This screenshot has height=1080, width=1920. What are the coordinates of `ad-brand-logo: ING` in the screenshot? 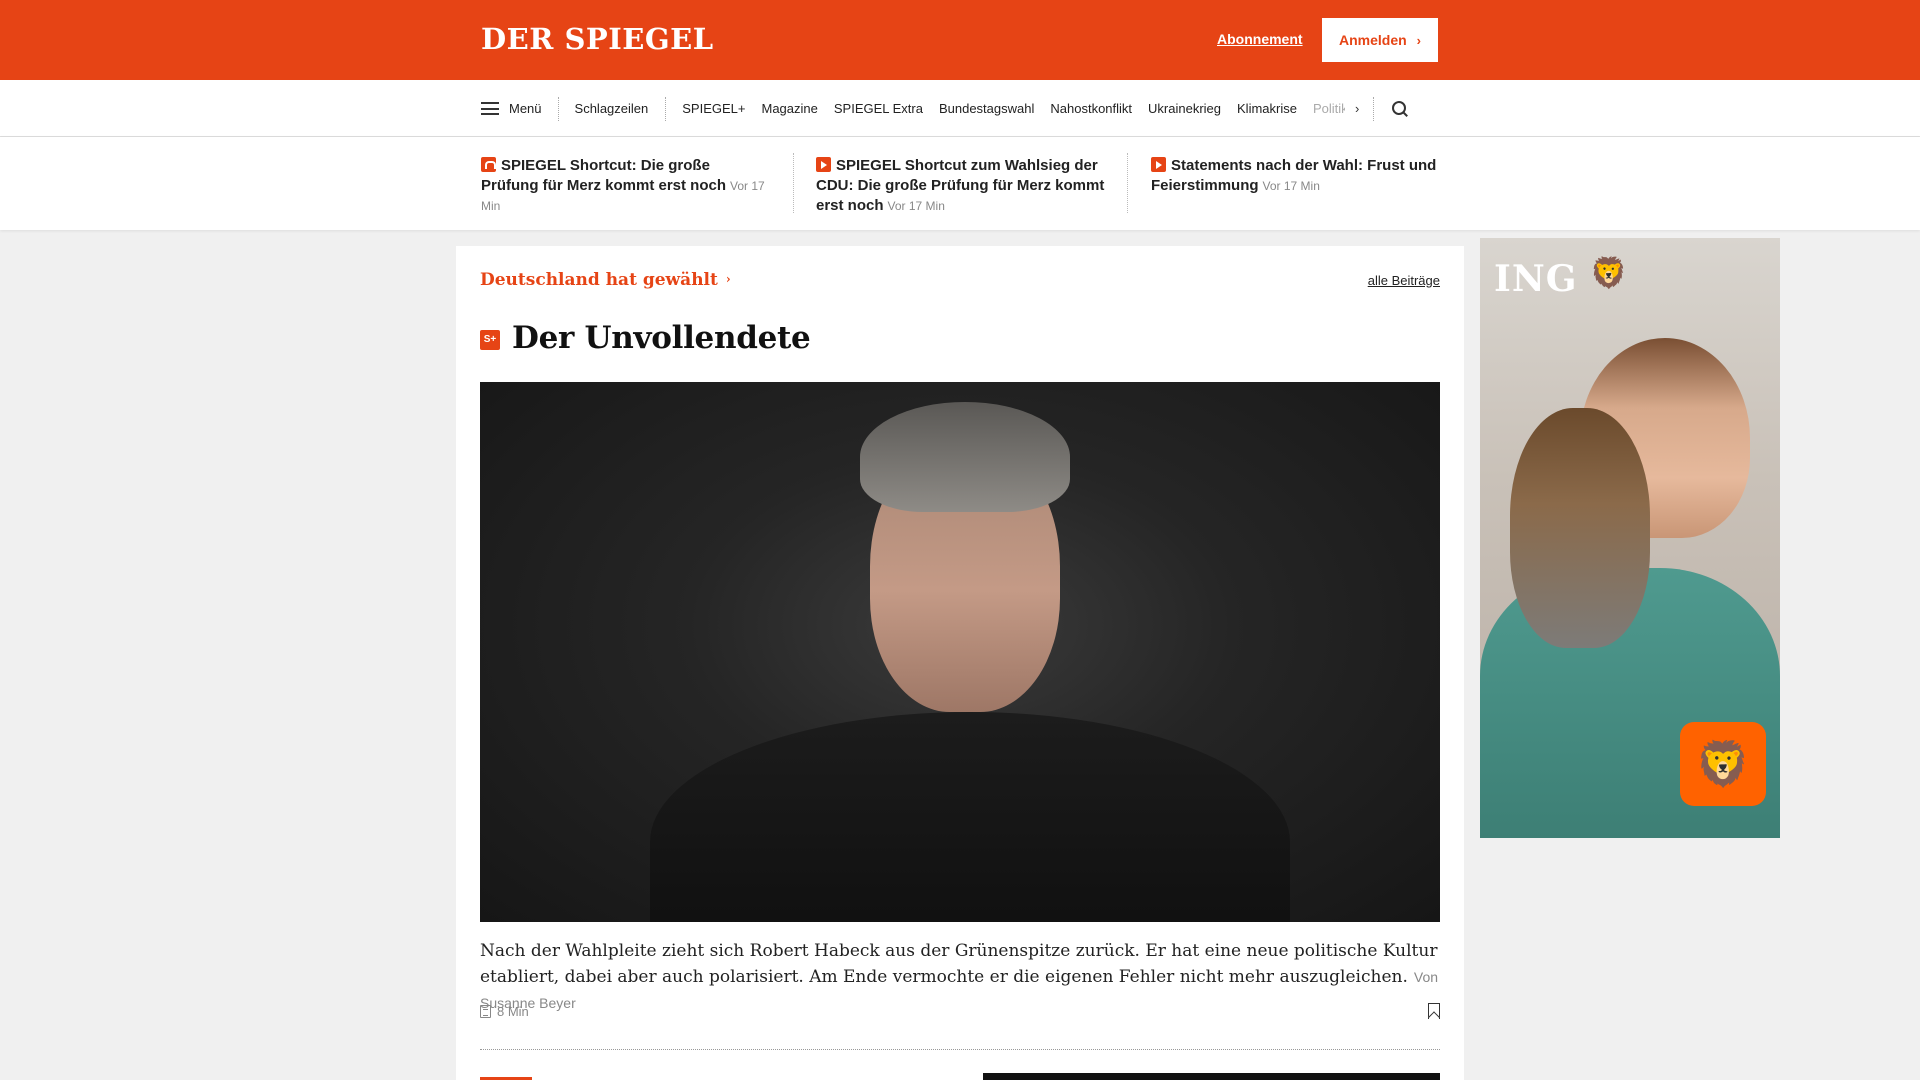 It's located at (1536, 279).